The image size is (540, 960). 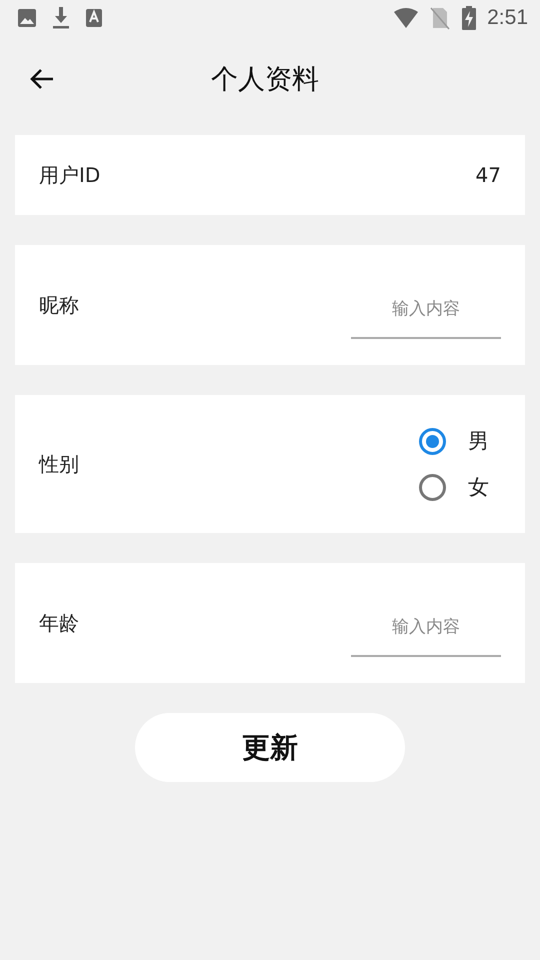 I want to click on font-icon, so click(x=94, y=18).